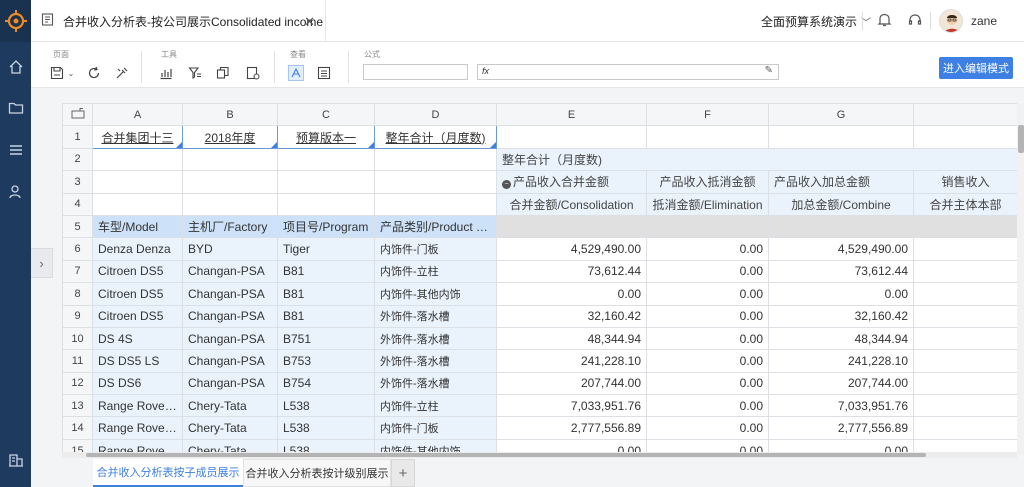  What do you see at coordinates (77, 383) in the screenshot?
I see `row-number: 12` at bounding box center [77, 383].